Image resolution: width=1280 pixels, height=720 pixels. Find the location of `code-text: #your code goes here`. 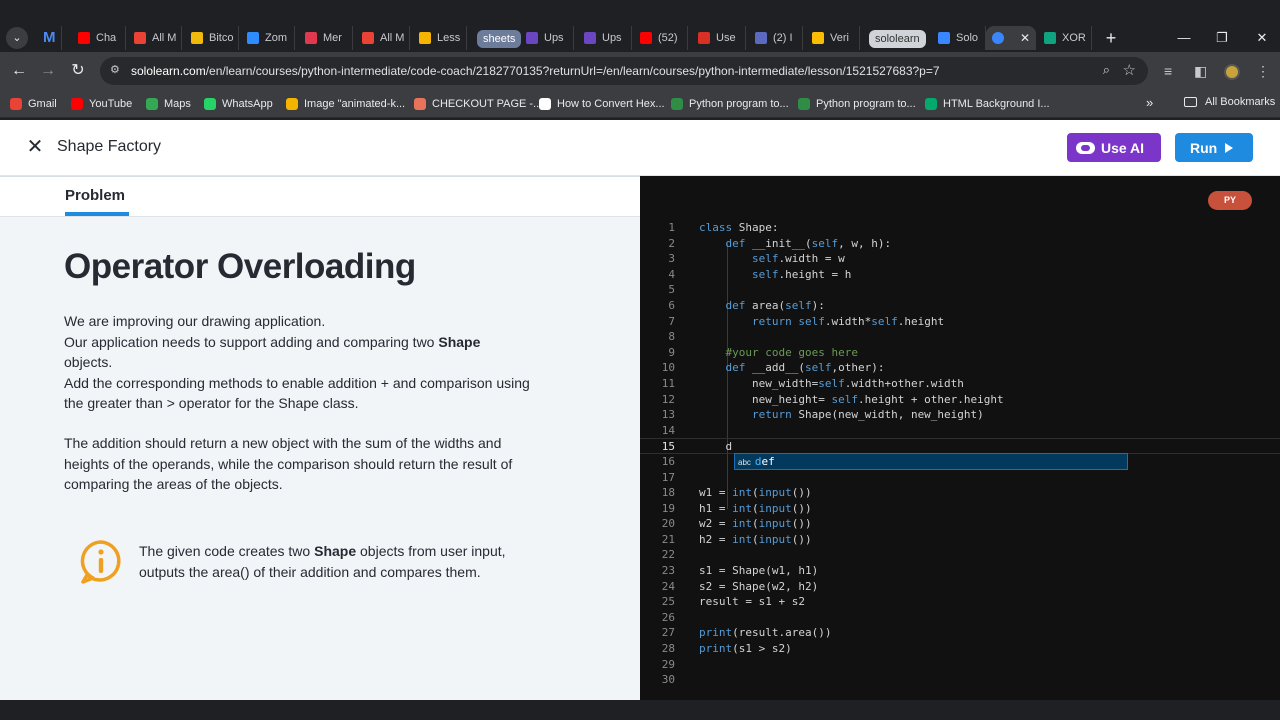

code-text: #your code goes here is located at coordinates (778, 353).